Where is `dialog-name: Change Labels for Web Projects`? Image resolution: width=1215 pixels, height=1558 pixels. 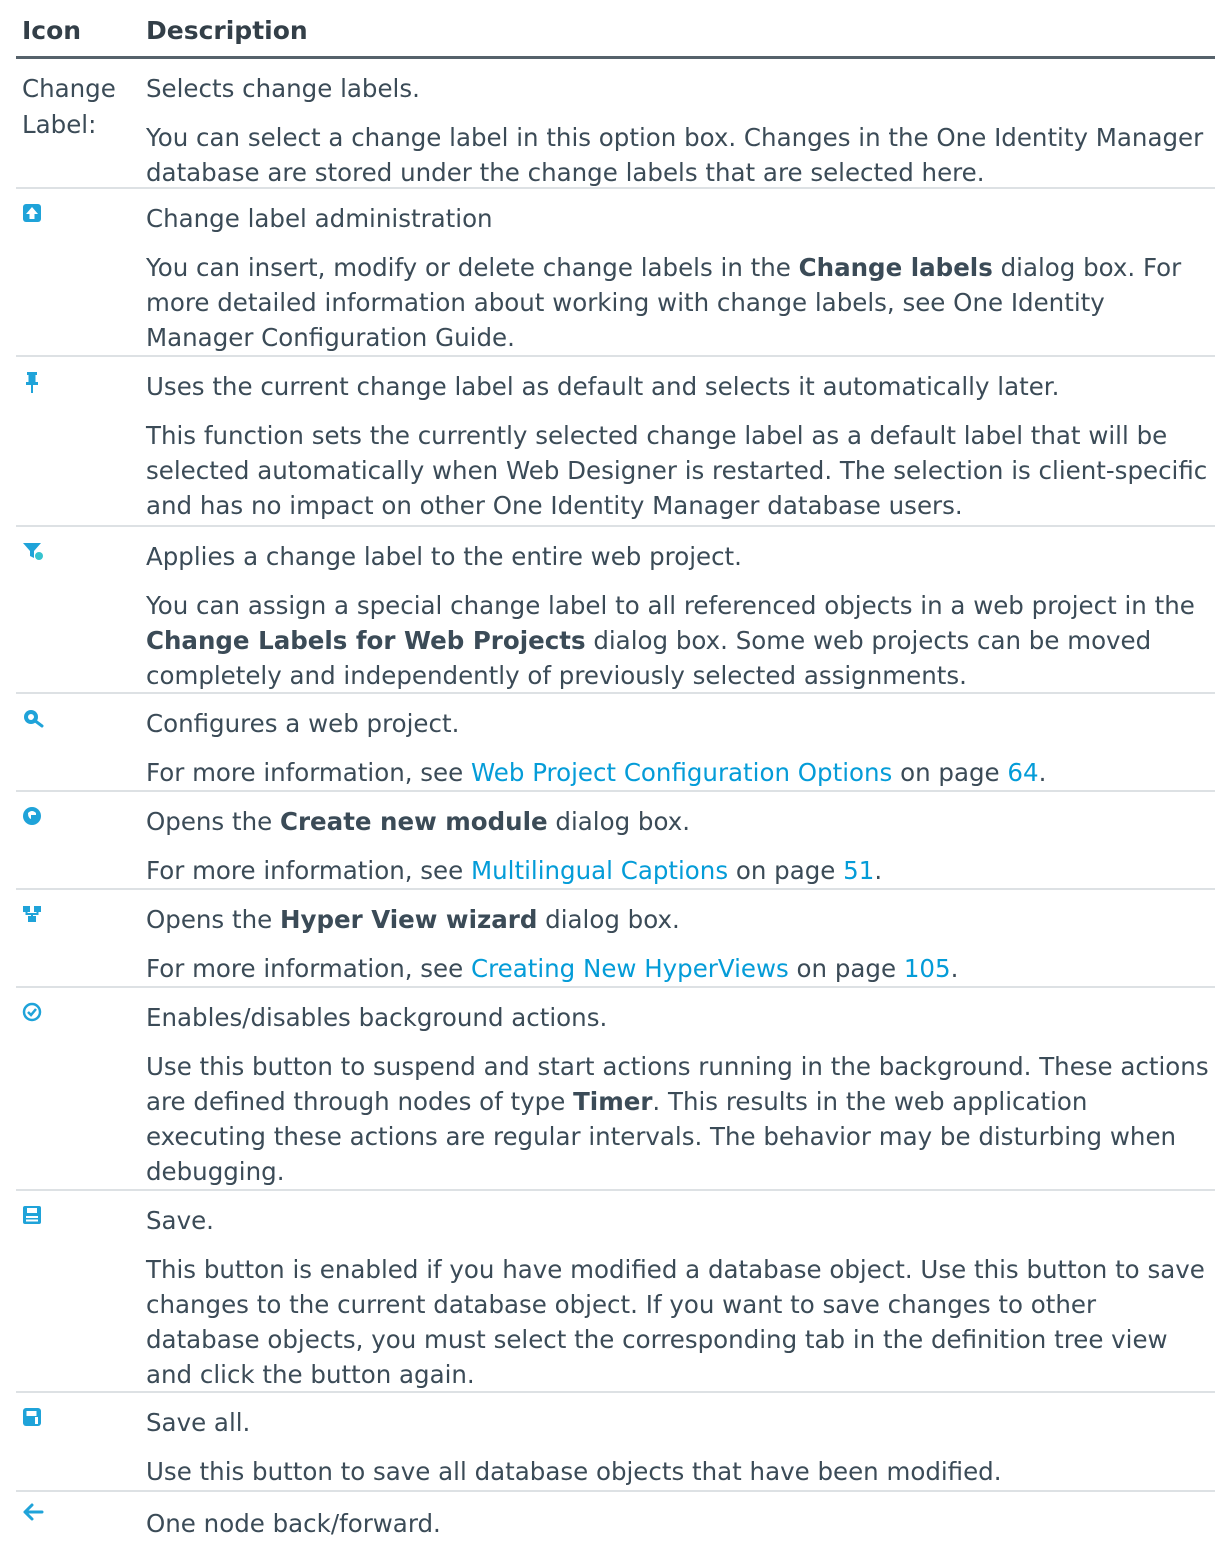 dialog-name: Change Labels for Web Projects is located at coordinates (366, 640).